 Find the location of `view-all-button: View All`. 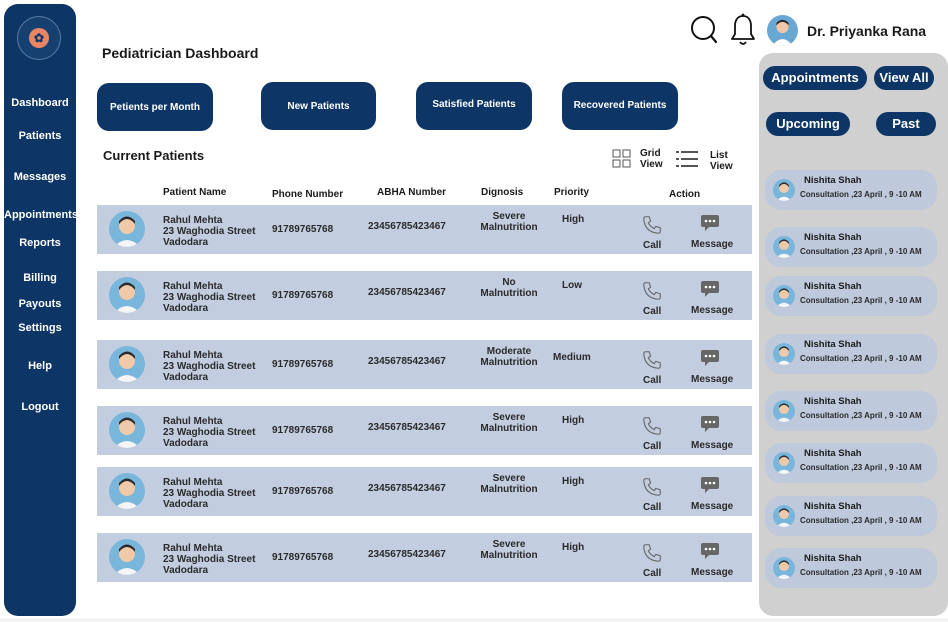

view-all-button: View All is located at coordinates (904, 78).